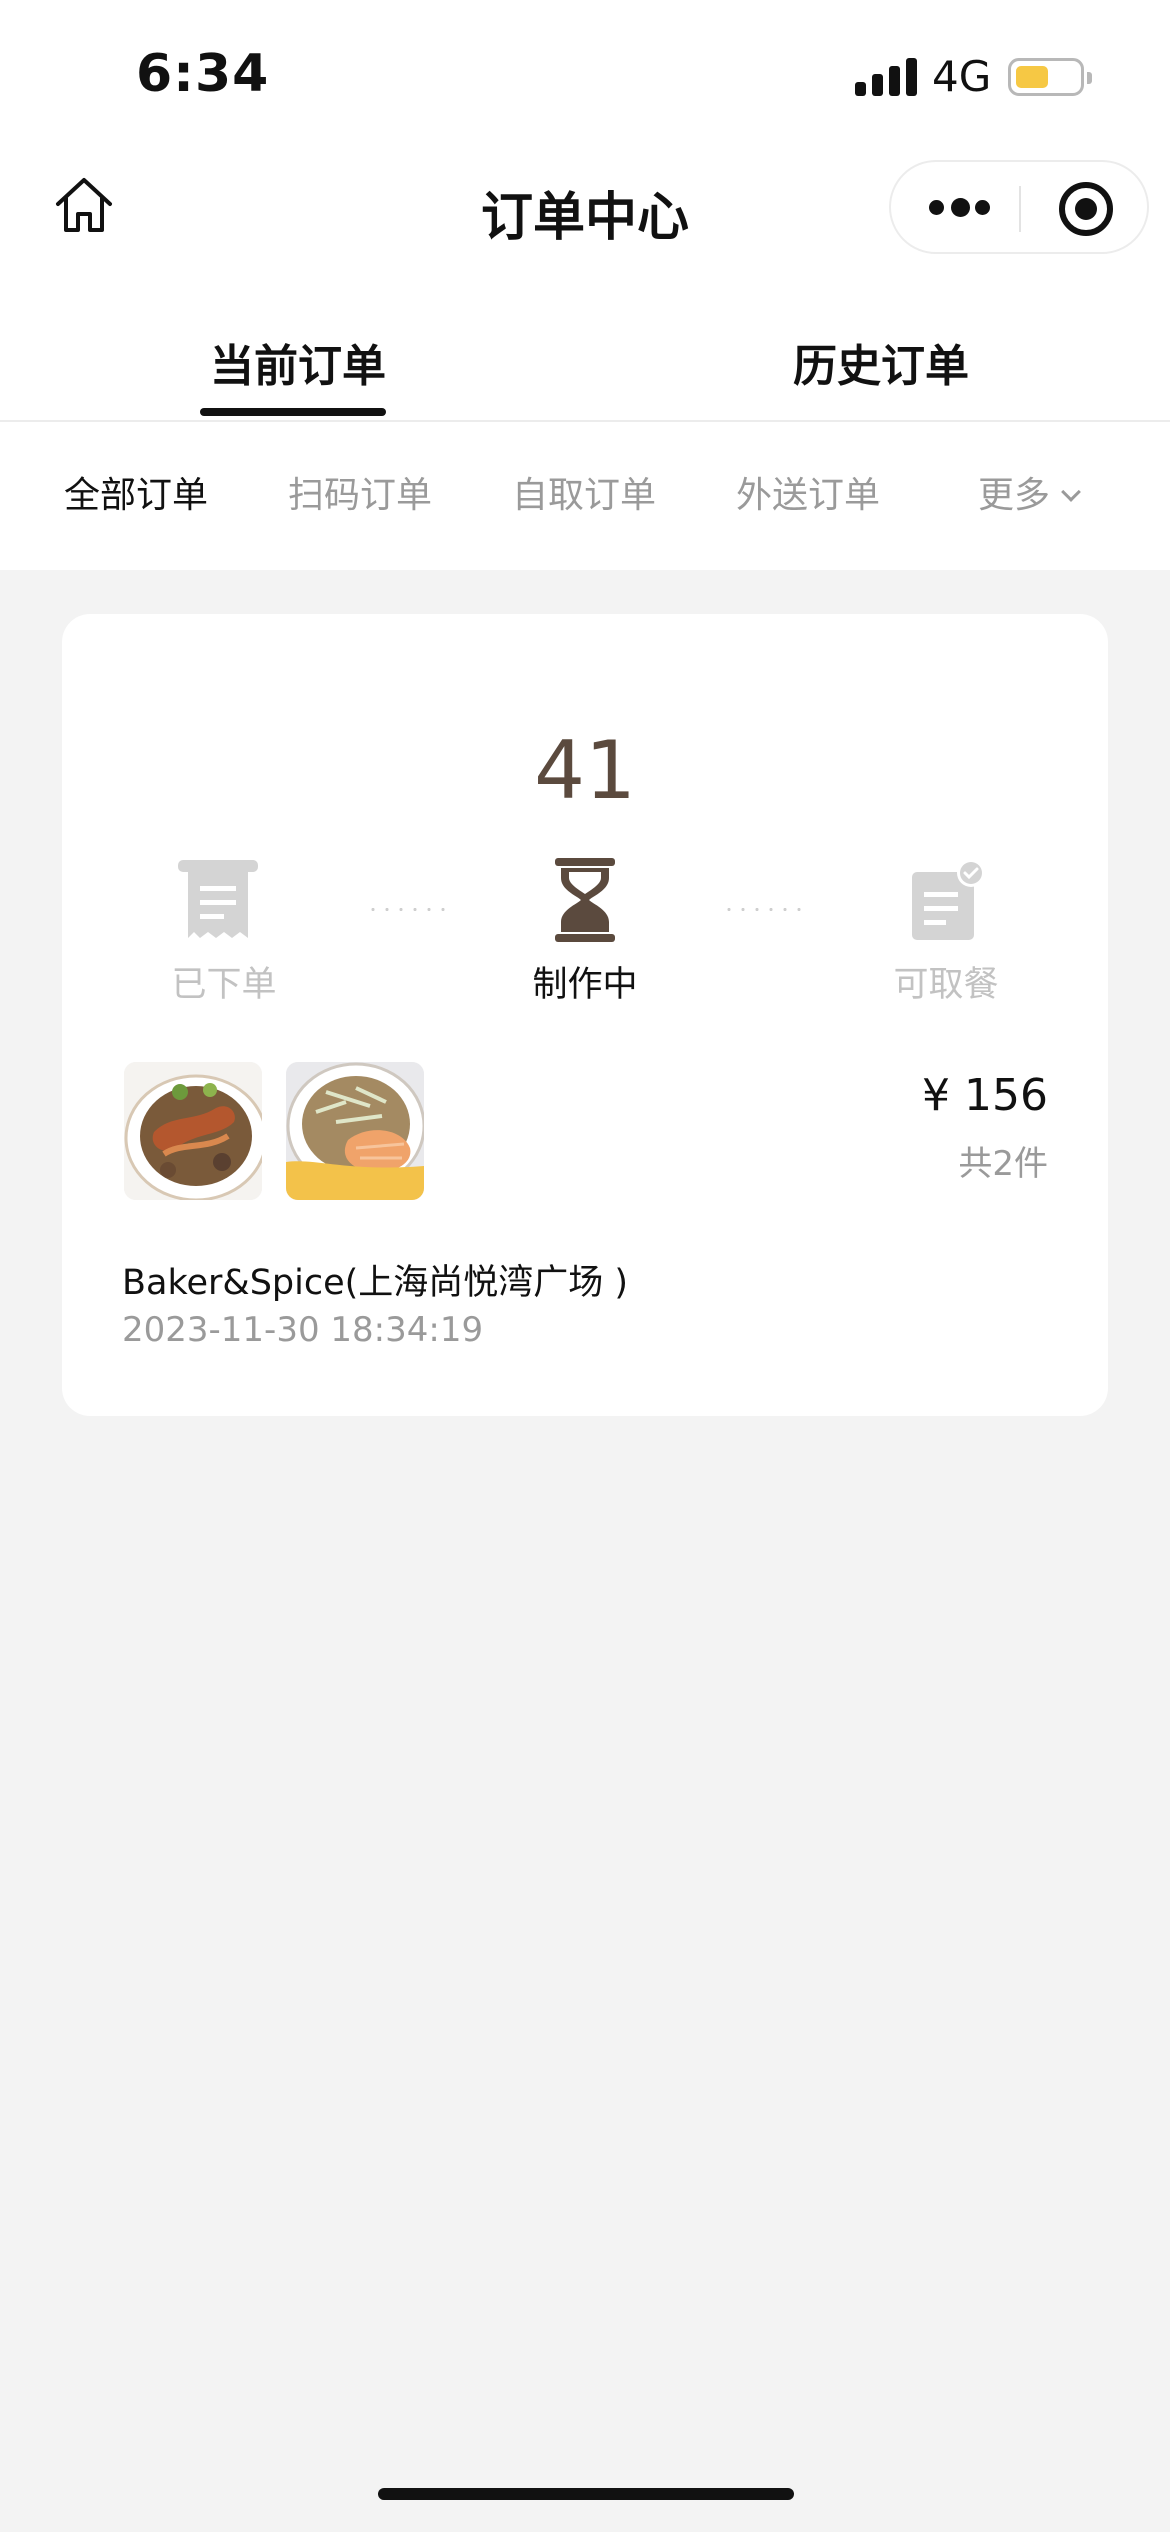 The height and width of the screenshot is (2532, 1170). I want to click on battery-icon, so click(1050, 77).